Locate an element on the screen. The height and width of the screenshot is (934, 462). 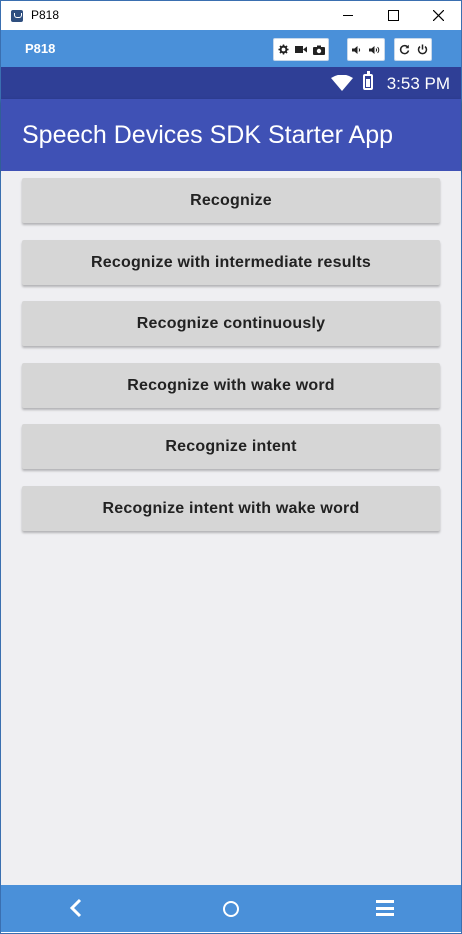
recognize-intermediate-button: Recognize with intermediate results is located at coordinates (231, 262).